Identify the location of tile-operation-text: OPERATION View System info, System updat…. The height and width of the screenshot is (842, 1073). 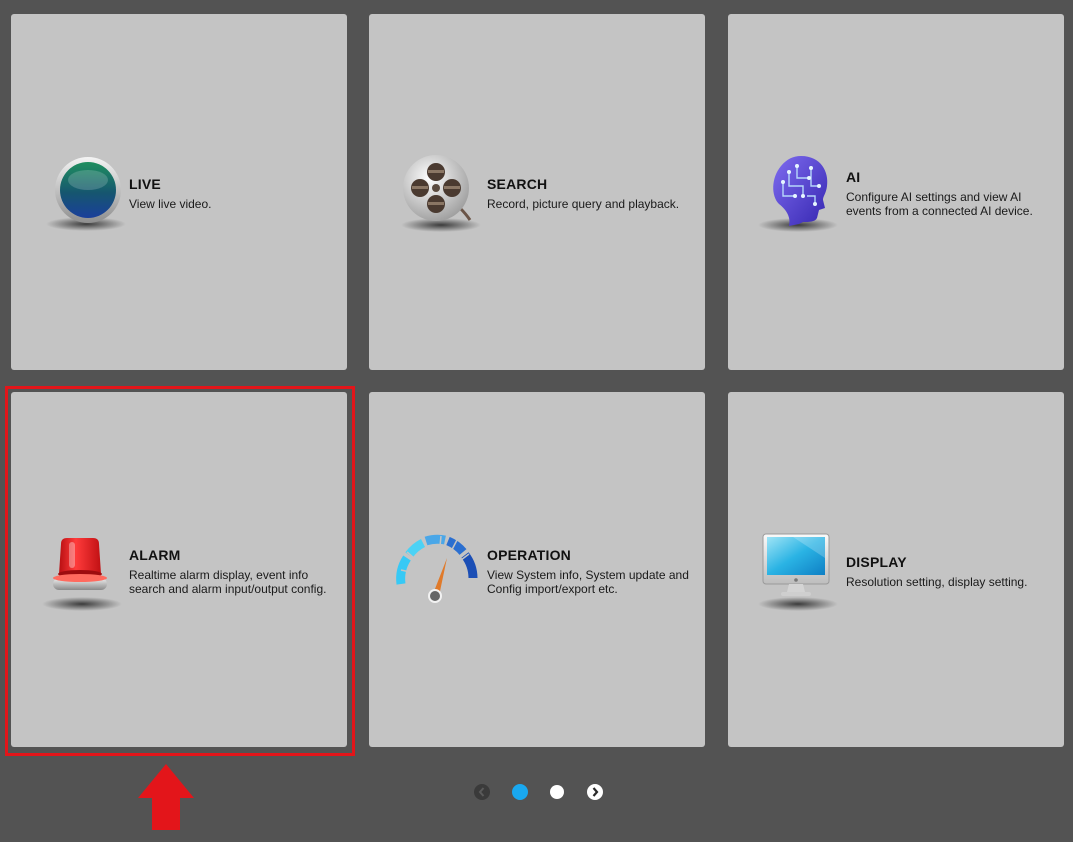
(594, 571).